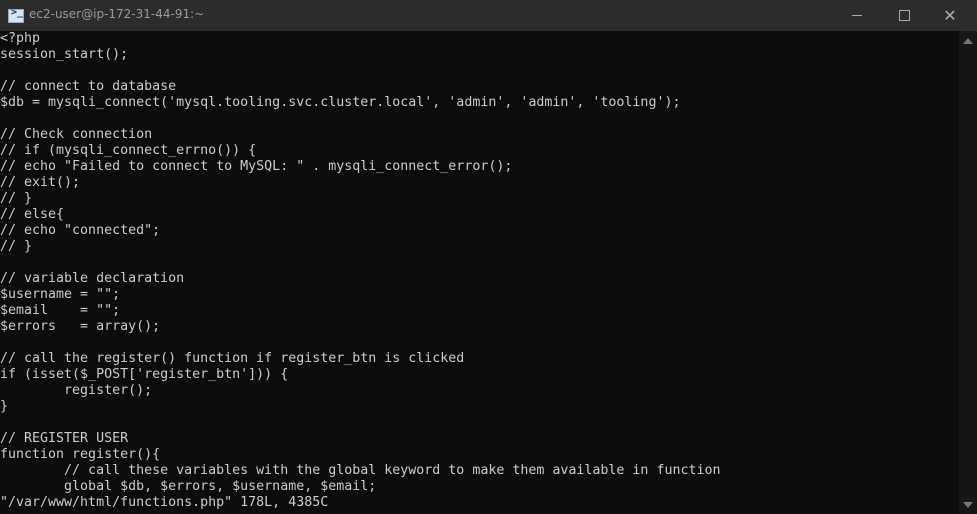 The height and width of the screenshot is (514, 977). What do you see at coordinates (20, 38) in the screenshot?
I see `terminal-line: <?php` at bounding box center [20, 38].